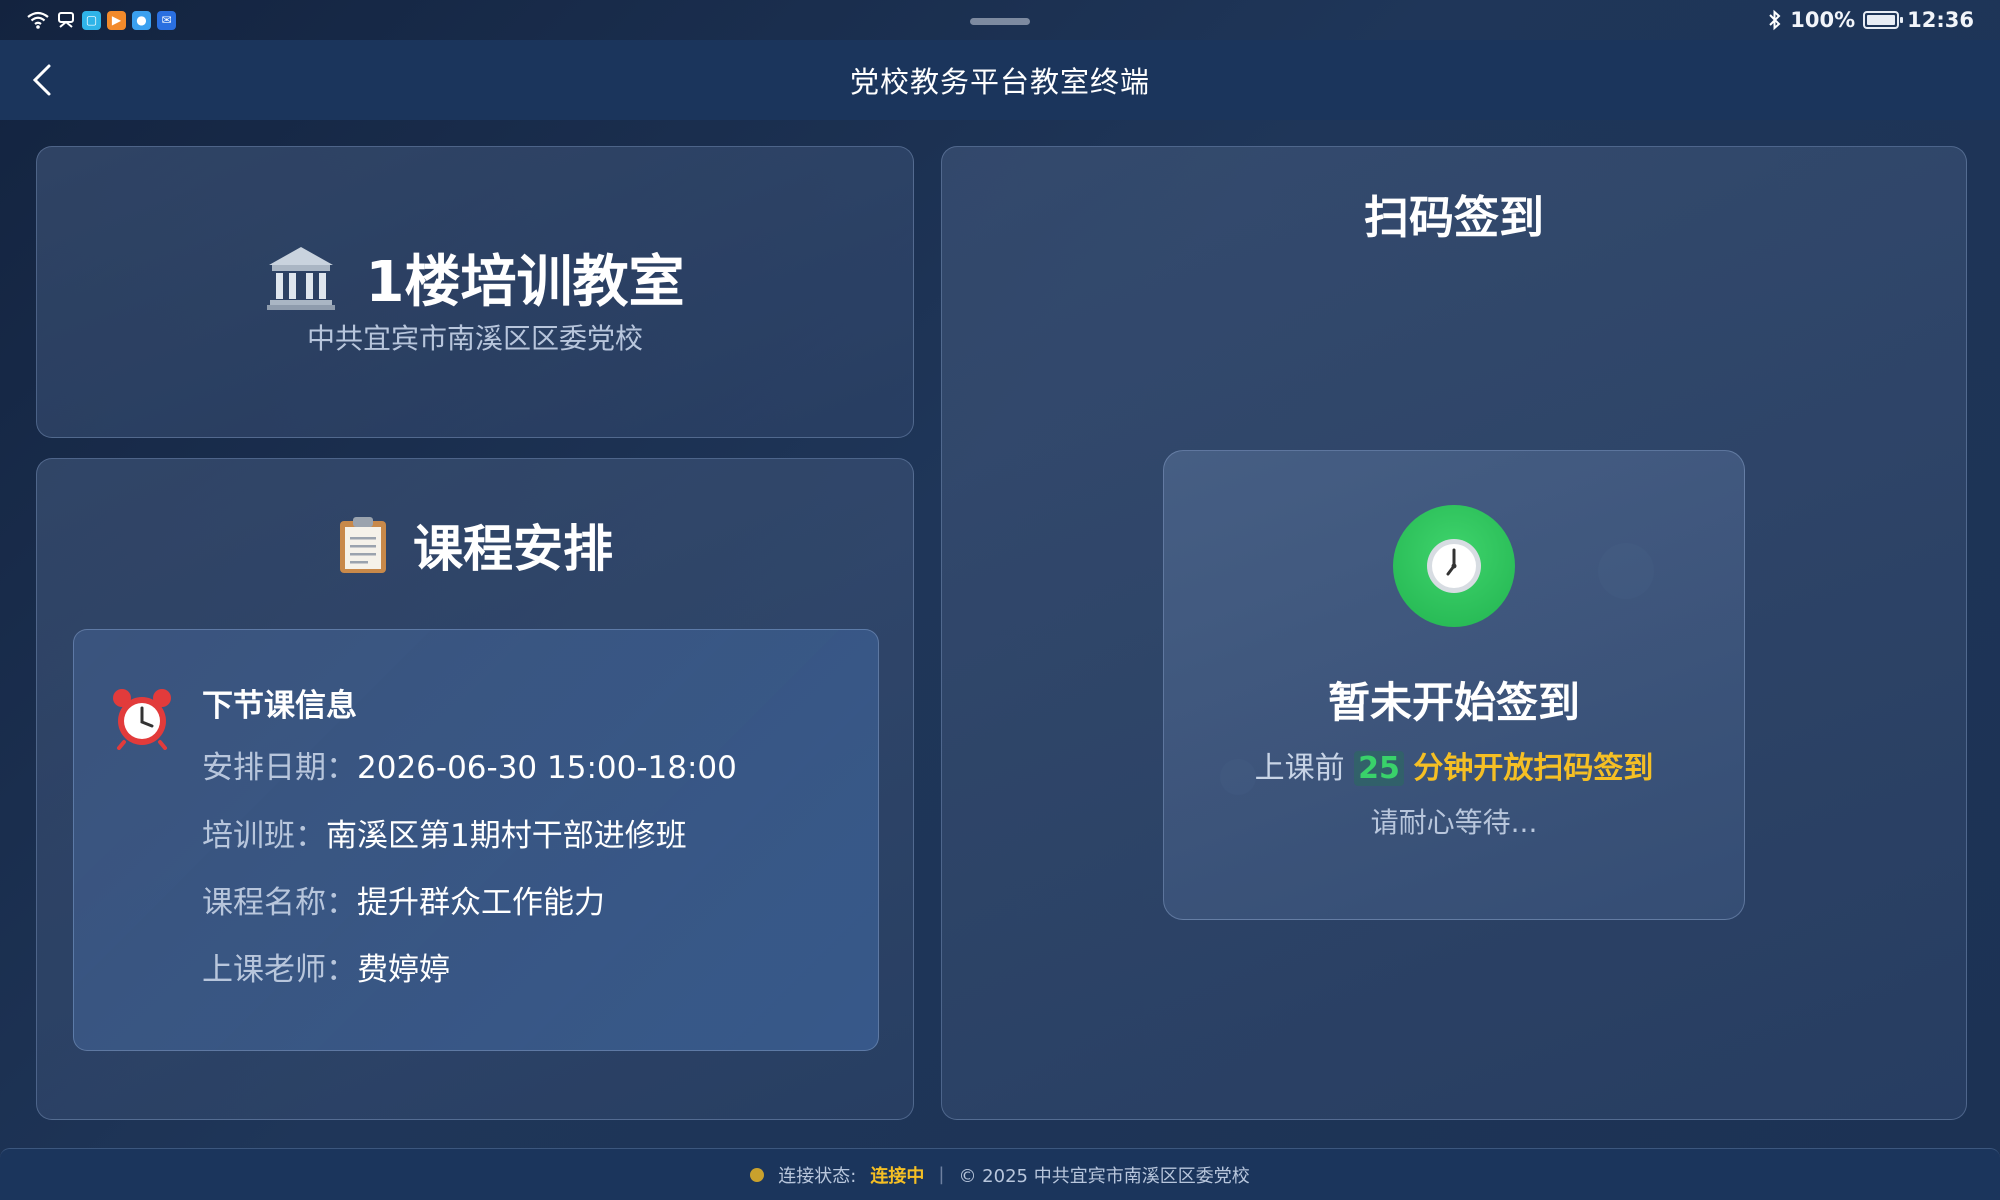 The image size is (2000, 1200). I want to click on clipboard-icon, so click(363, 545).